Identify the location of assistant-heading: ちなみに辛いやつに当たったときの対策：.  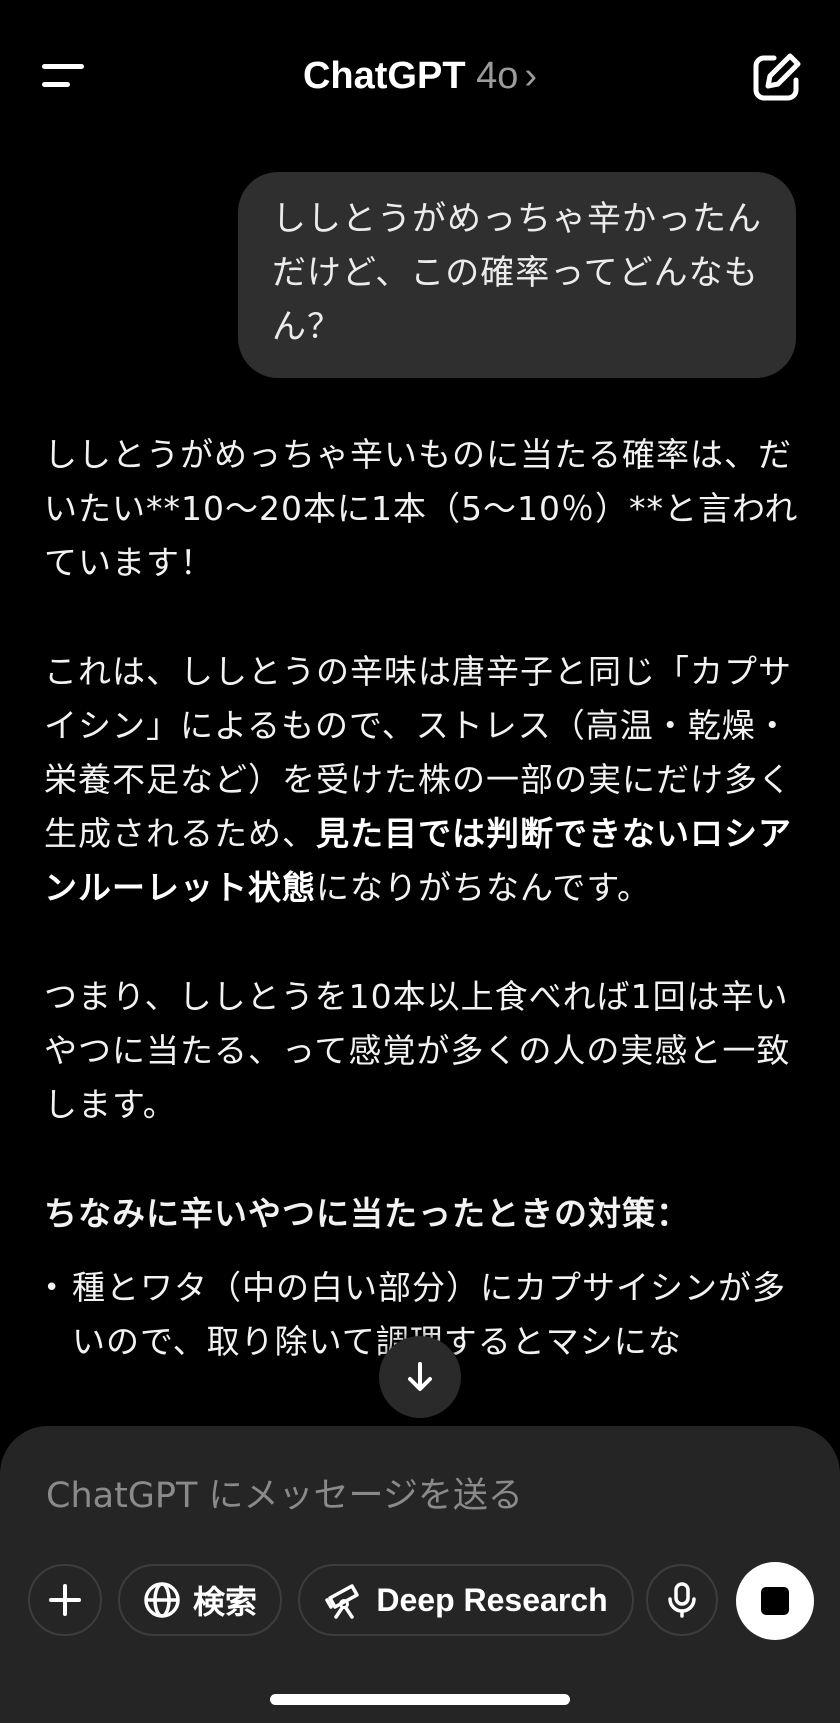
(367, 1213).